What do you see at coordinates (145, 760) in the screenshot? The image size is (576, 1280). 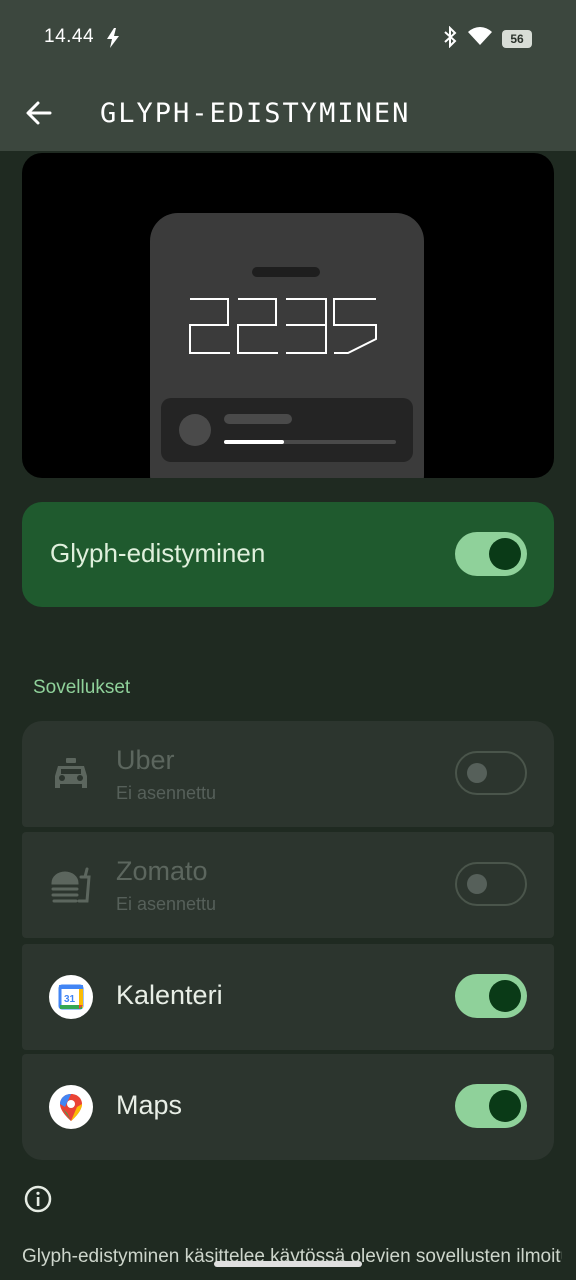 I see `app-name: Uber` at bounding box center [145, 760].